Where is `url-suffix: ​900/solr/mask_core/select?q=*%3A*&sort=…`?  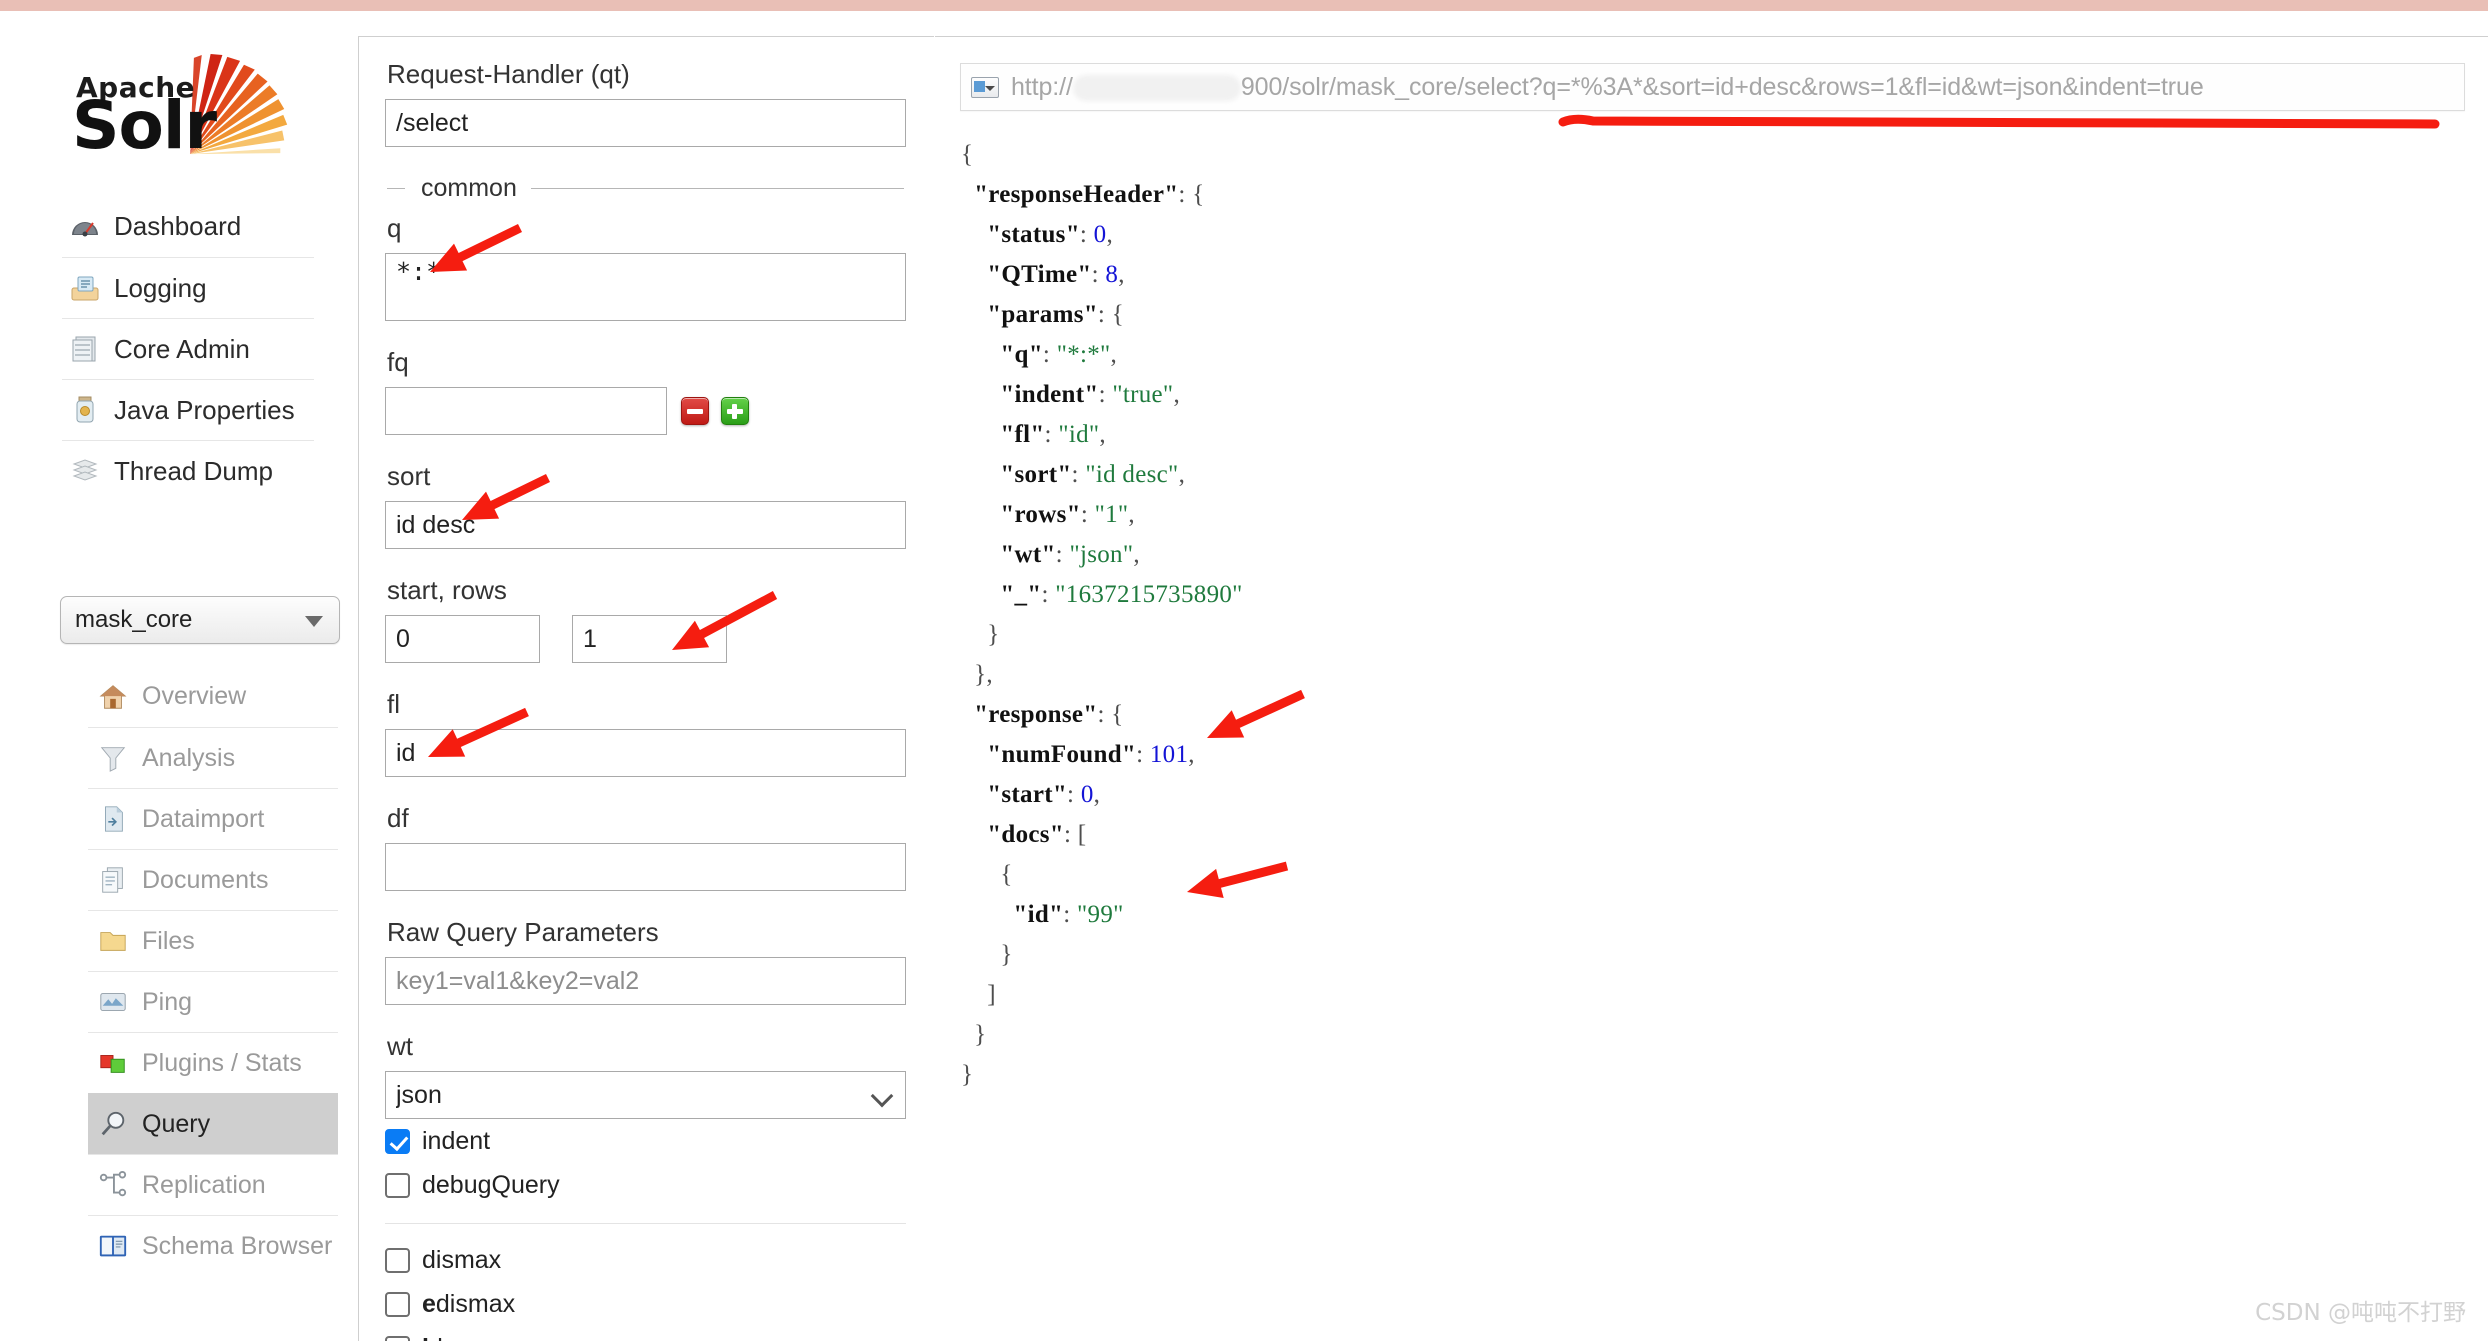
url-suffix: ​900/solr/mask_core/select?q=*%3A*&sort=… is located at coordinates (1722, 86).